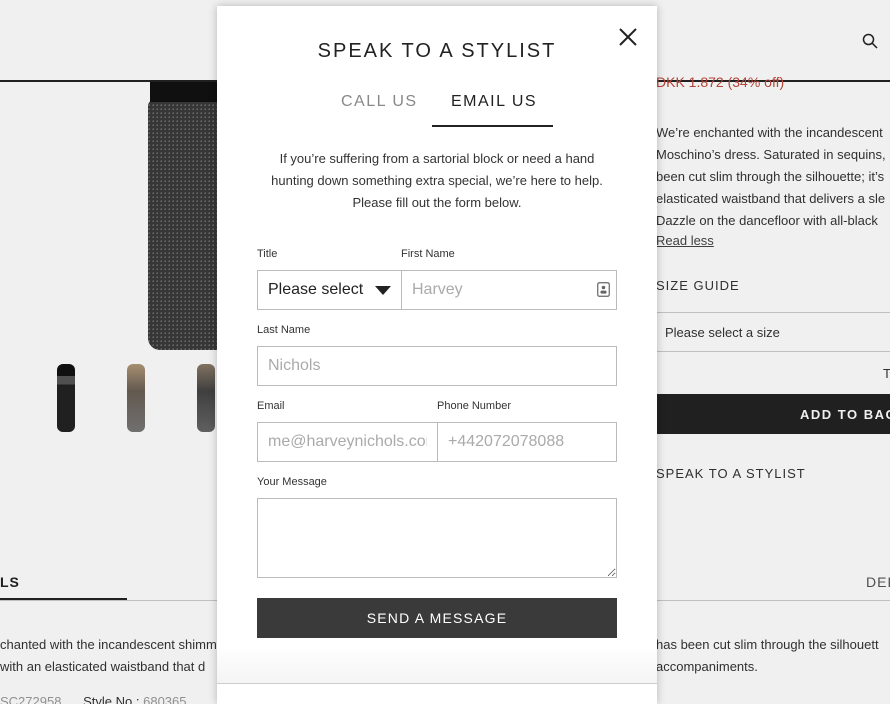 The height and width of the screenshot is (704, 890). Describe the element at coordinates (437, 665) in the screenshot. I see `modal-scroll-fade` at that location.